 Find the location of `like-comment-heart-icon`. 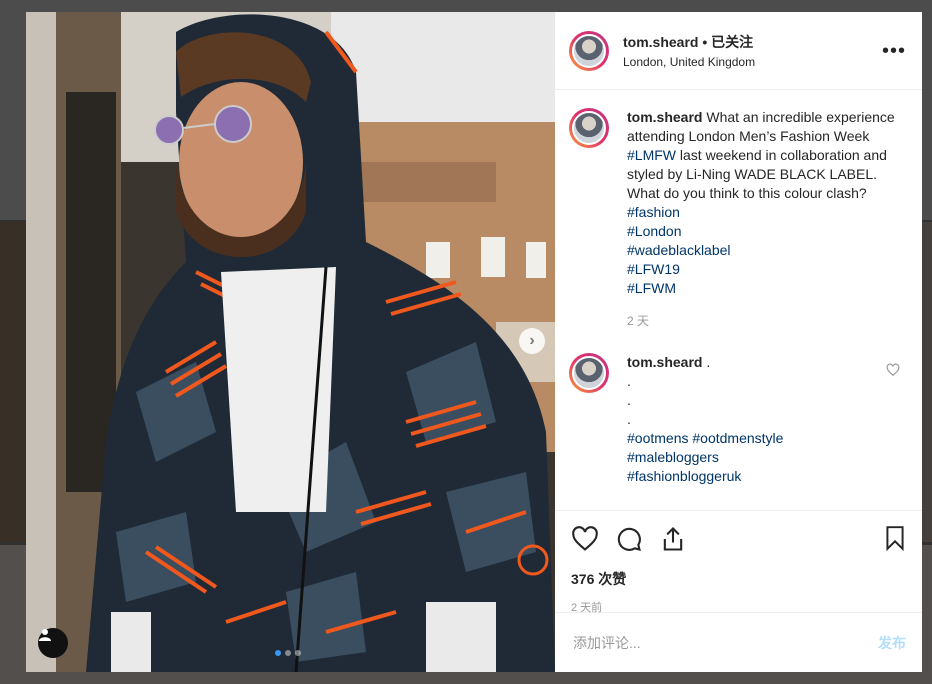

like-comment-heart-icon is located at coordinates (893, 370).